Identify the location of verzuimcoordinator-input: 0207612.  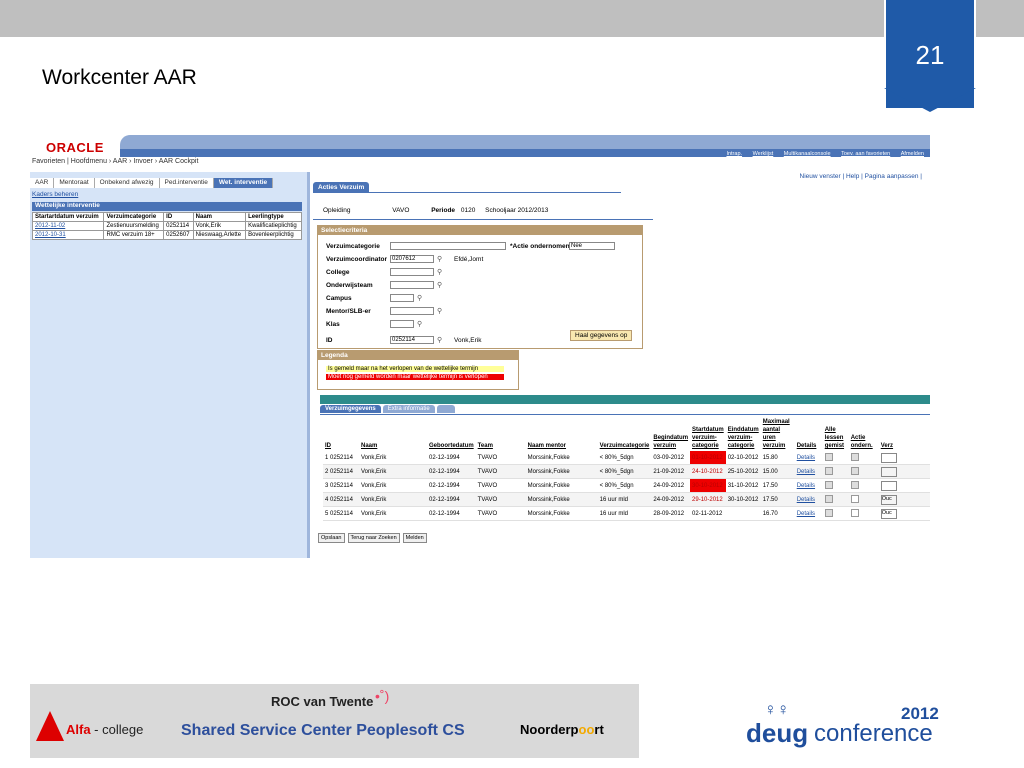
(412, 259).